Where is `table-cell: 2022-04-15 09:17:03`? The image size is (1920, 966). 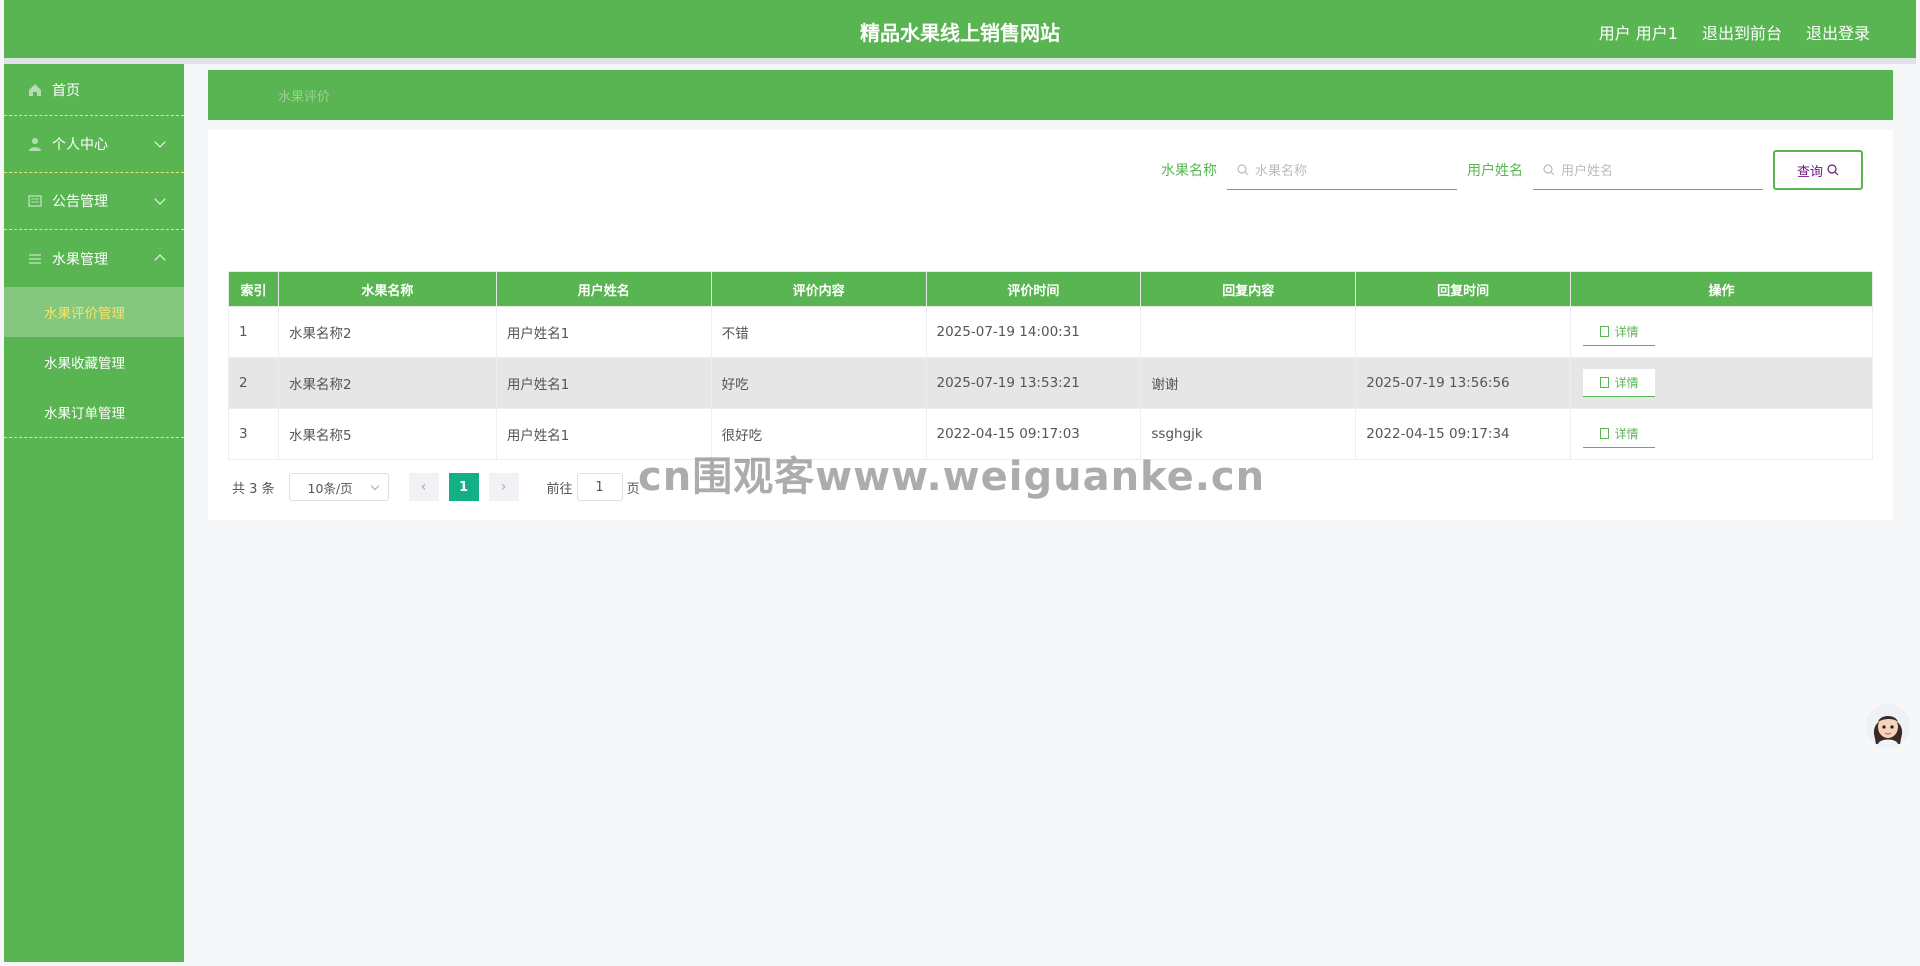 table-cell: 2022-04-15 09:17:03 is located at coordinates (1033, 434).